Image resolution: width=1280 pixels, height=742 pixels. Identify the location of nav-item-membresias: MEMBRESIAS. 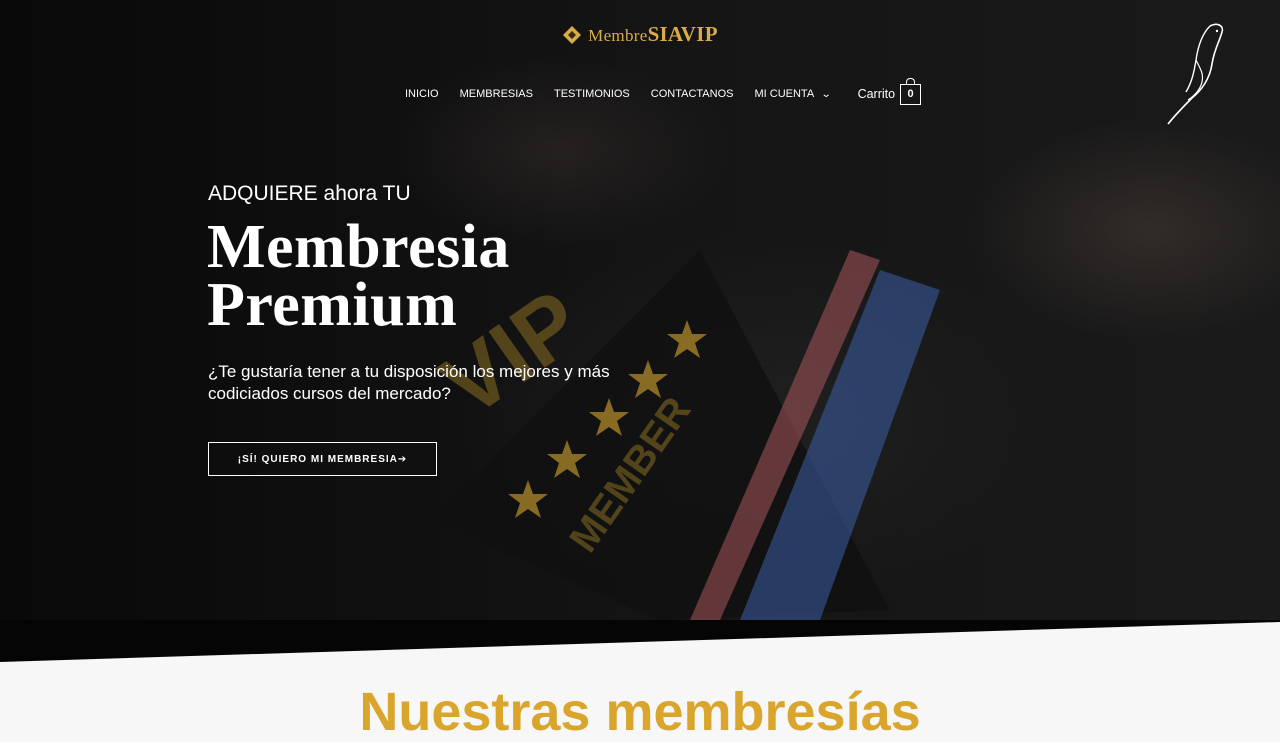
(496, 94).